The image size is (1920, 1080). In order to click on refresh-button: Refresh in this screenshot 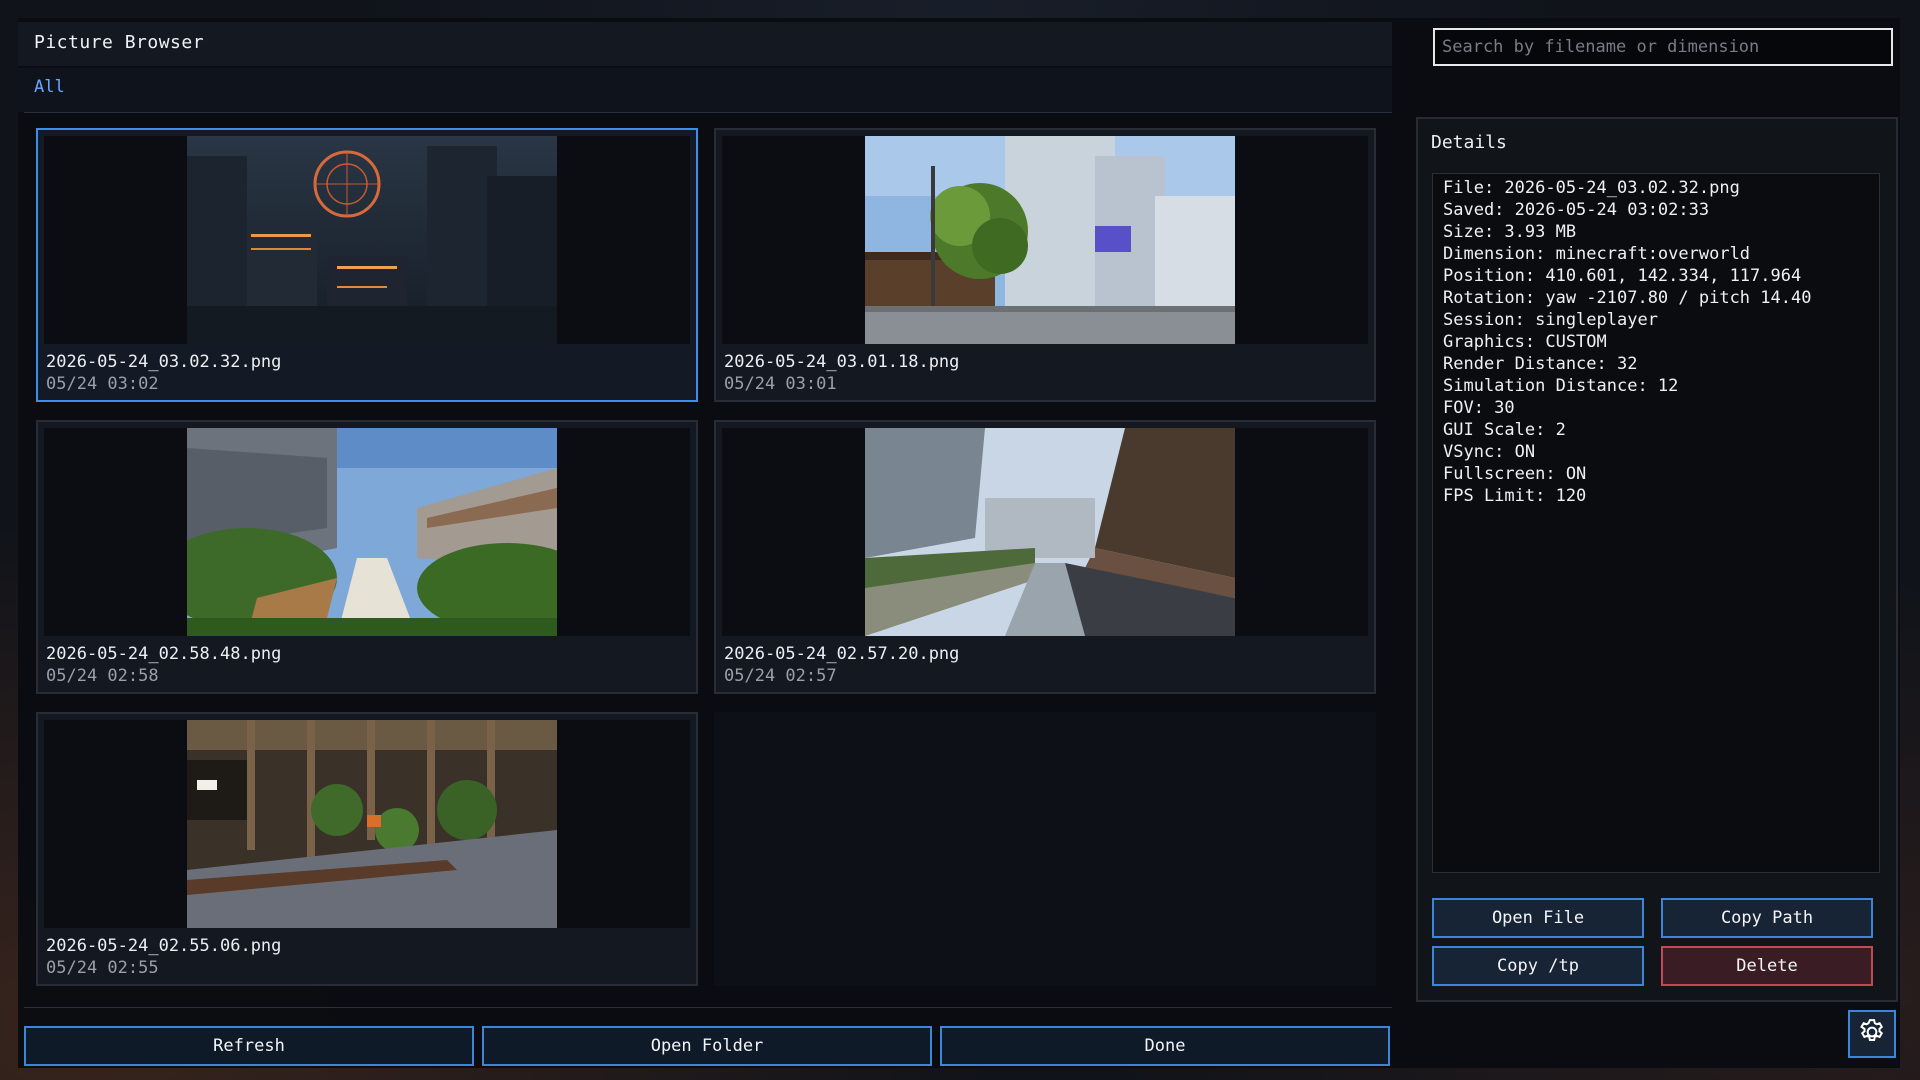, I will do `click(249, 1046)`.